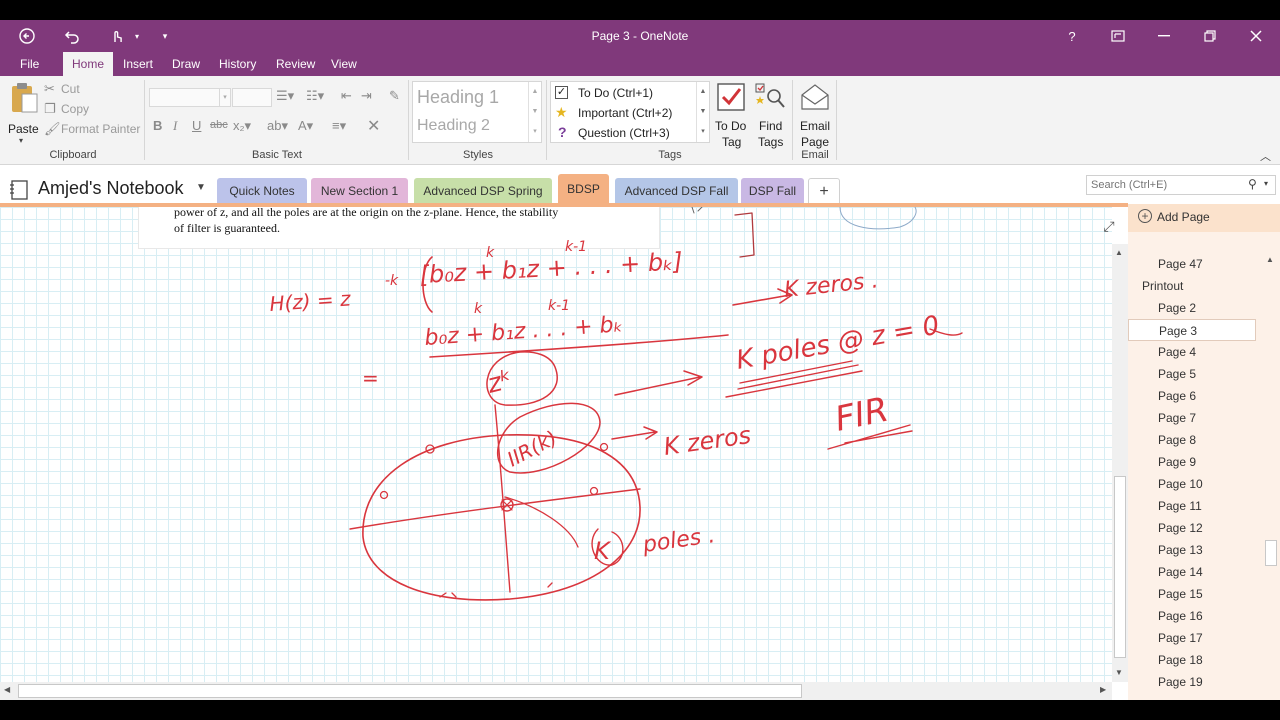 This screenshot has height=720, width=1280. What do you see at coordinates (625, 94) in the screenshot?
I see `tag-item-todo: ✓ To Do (Ctrl+1)` at bounding box center [625, 94].